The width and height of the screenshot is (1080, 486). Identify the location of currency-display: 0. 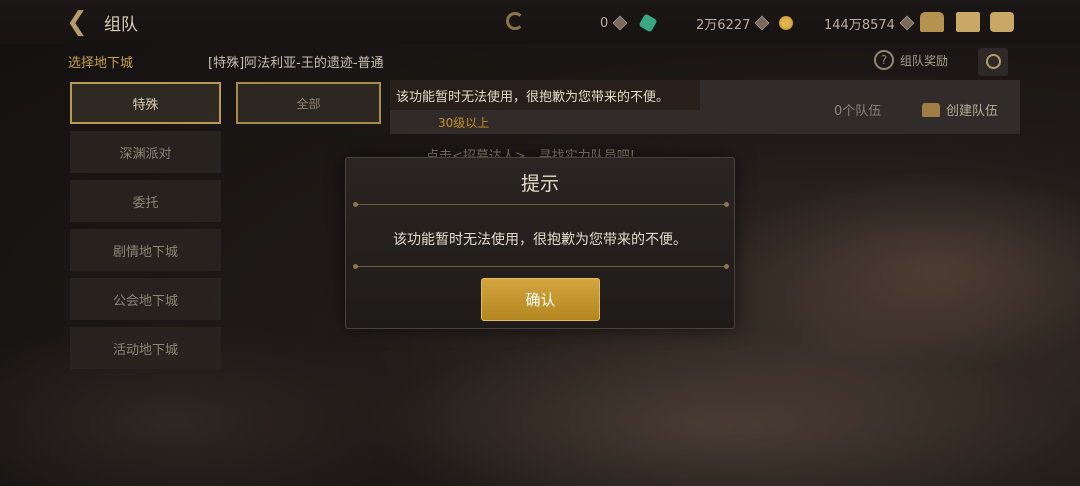
(629, 23).